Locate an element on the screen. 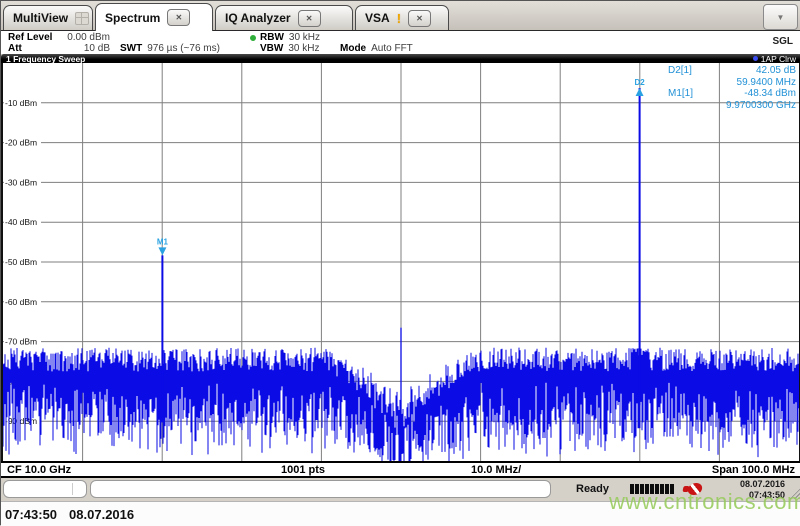 The width and height of the screenshot is (800, 526). svg-text: M1 is located at coordinates (163, 241).